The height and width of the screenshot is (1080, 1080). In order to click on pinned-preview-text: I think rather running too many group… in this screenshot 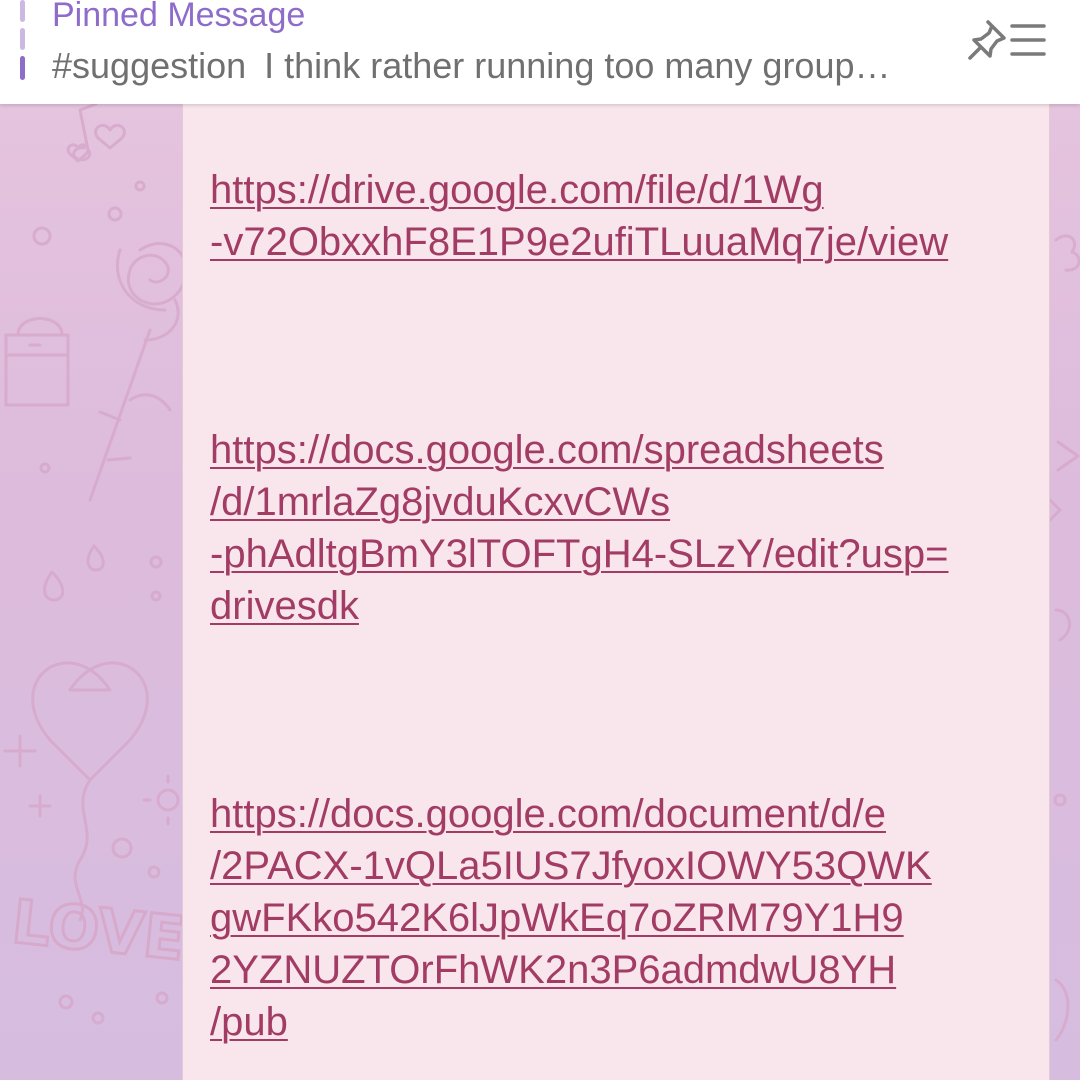, I will do `click(577, 65)`.